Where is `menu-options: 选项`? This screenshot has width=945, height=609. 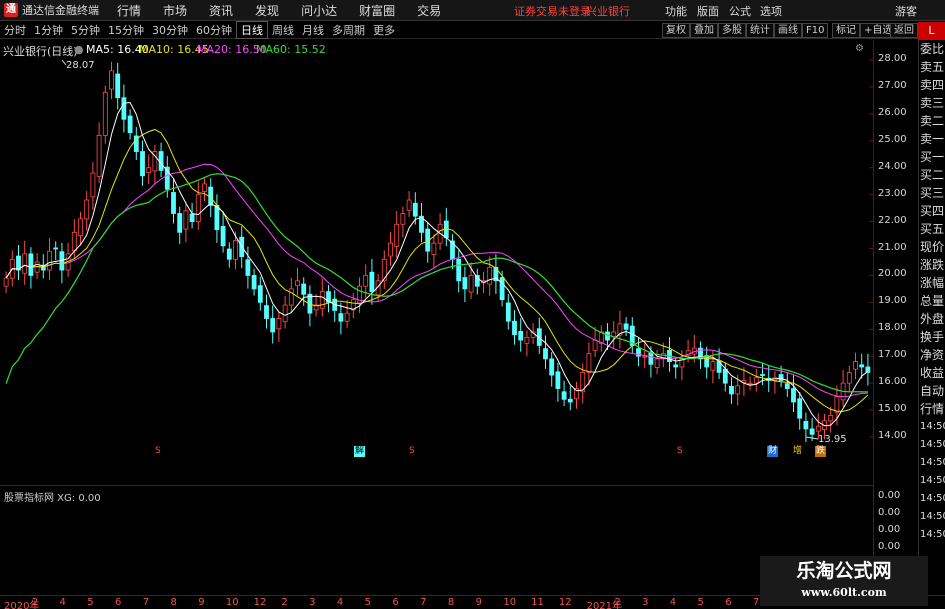
menu-options: 选项 is located at coordinates (771, 11).